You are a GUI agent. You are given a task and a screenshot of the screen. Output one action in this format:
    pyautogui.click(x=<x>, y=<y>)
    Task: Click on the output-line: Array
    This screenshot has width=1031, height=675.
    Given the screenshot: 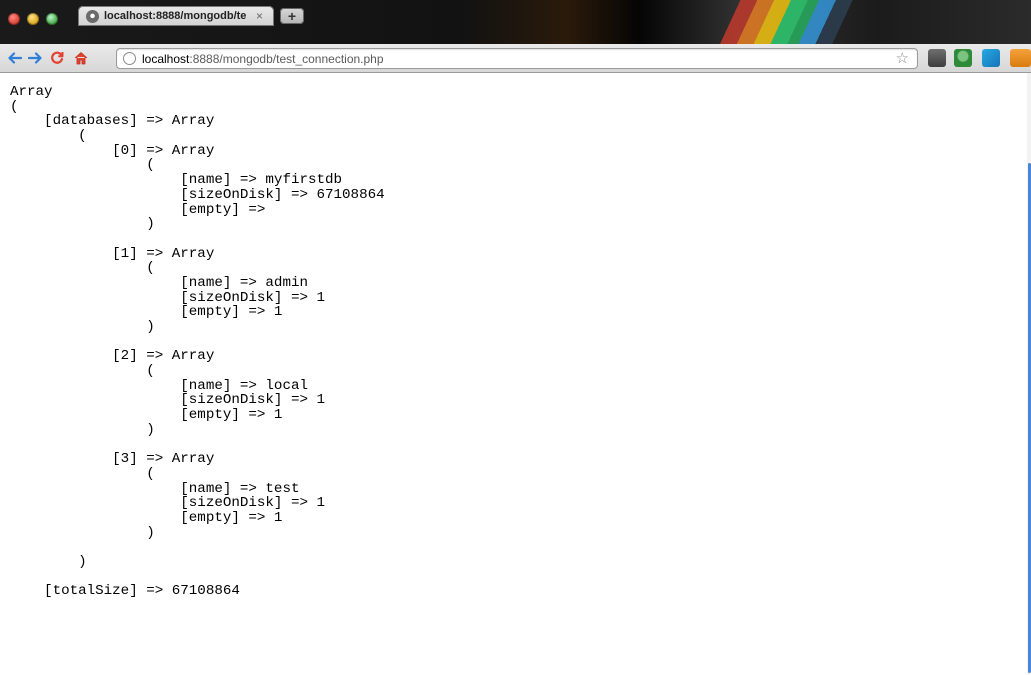 What is the action you would take?
    pyautogui.click(x=31, y=92)
    